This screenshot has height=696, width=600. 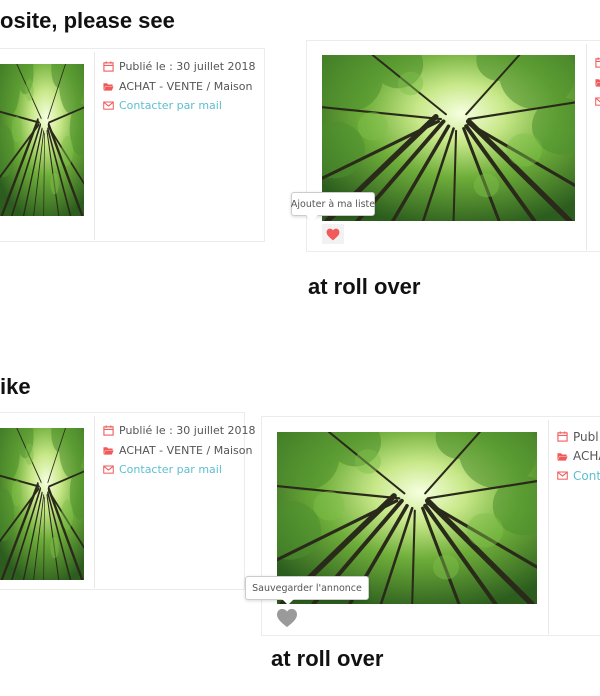 What do you see at coordinates (333, 206) in the screenshot?
I see `add-to-list-tooltip: Ajouter à ma liste` at bounding box center [333, 206].